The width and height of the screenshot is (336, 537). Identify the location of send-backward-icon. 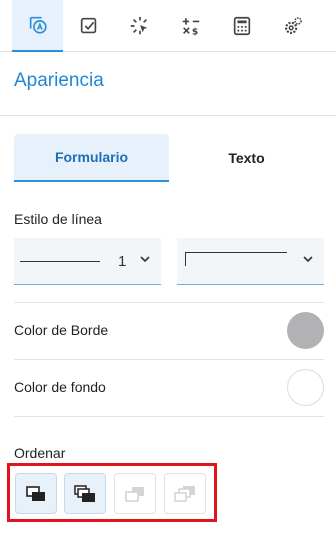
(134, 494).